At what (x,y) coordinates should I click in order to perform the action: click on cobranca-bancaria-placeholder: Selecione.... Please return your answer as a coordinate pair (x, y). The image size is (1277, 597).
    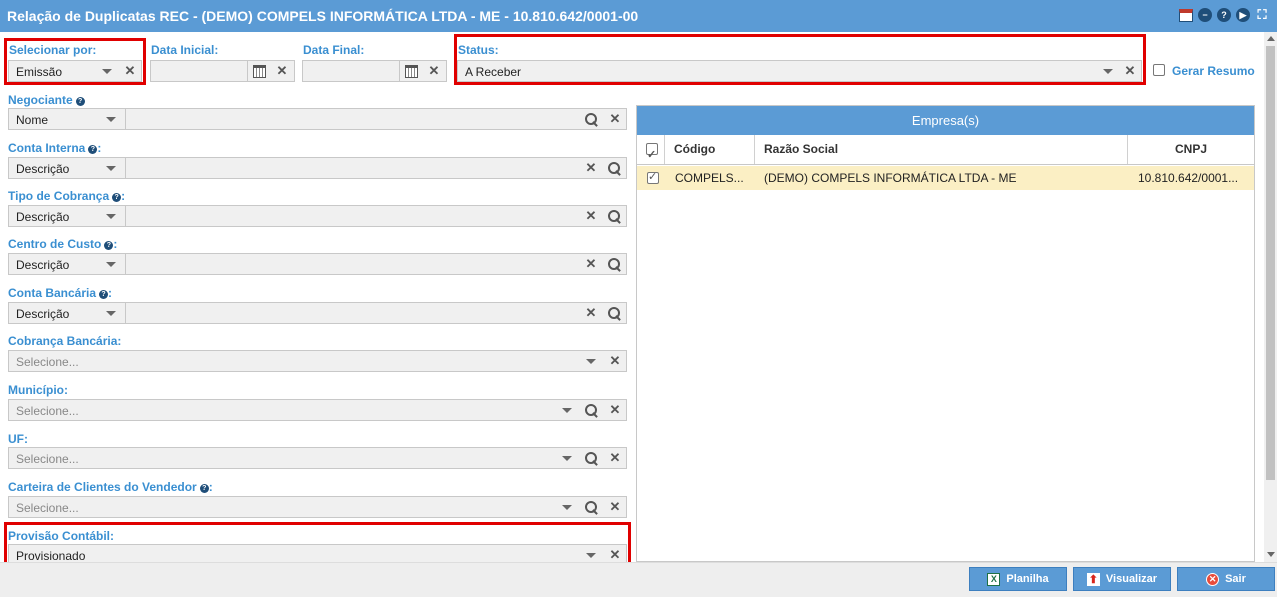
    Looking at the image, I should click on (47, 362).